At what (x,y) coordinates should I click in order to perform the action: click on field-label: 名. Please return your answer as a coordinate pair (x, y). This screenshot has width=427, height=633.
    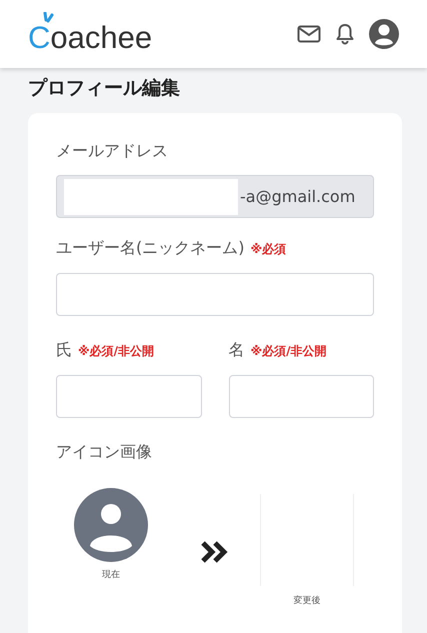
    Looking at the image, I should click on (236, 349).